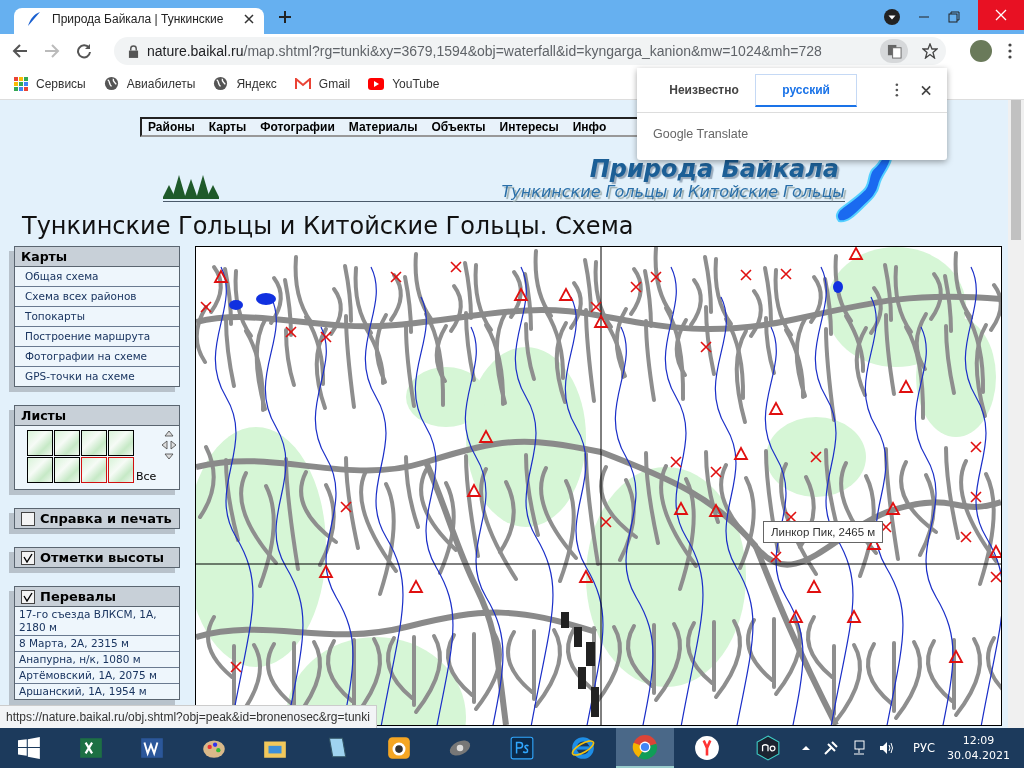 This screenshot has width=1024, height=768. I want to click on apps-grid-icon, so click(21, 83).